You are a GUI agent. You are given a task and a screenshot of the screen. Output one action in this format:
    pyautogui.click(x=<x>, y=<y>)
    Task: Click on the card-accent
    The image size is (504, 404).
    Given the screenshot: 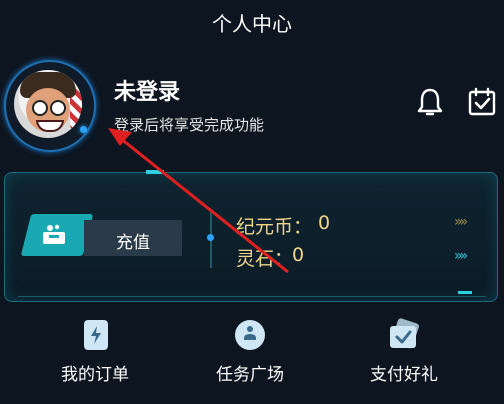 What is the action you would take?
    pyautogui.click(x=465, y=292)
    